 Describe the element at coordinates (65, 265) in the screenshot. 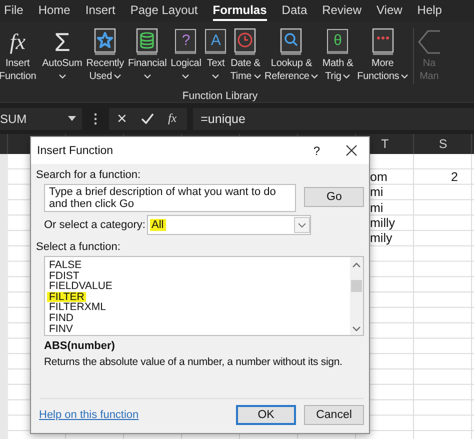

I see `function-item: FALSE` at that location.